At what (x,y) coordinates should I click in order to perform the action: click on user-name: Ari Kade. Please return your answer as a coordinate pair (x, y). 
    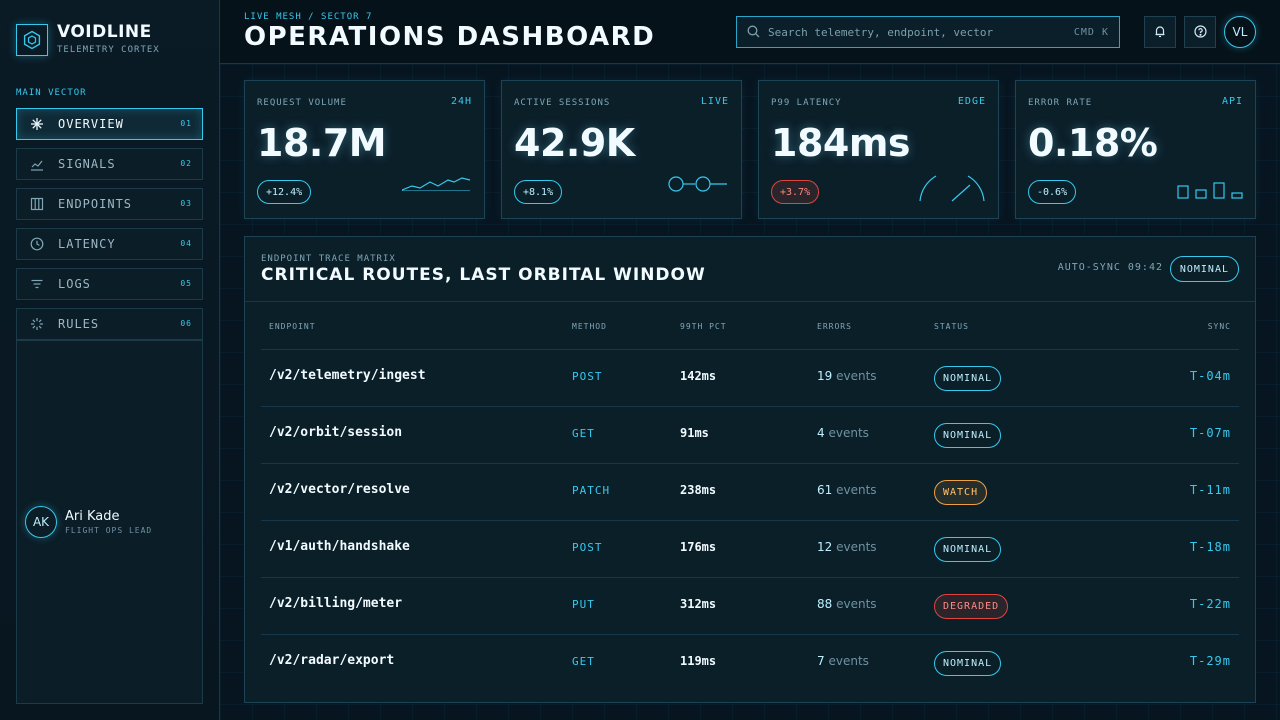
    Looking at the image, I should click on (92, 516).